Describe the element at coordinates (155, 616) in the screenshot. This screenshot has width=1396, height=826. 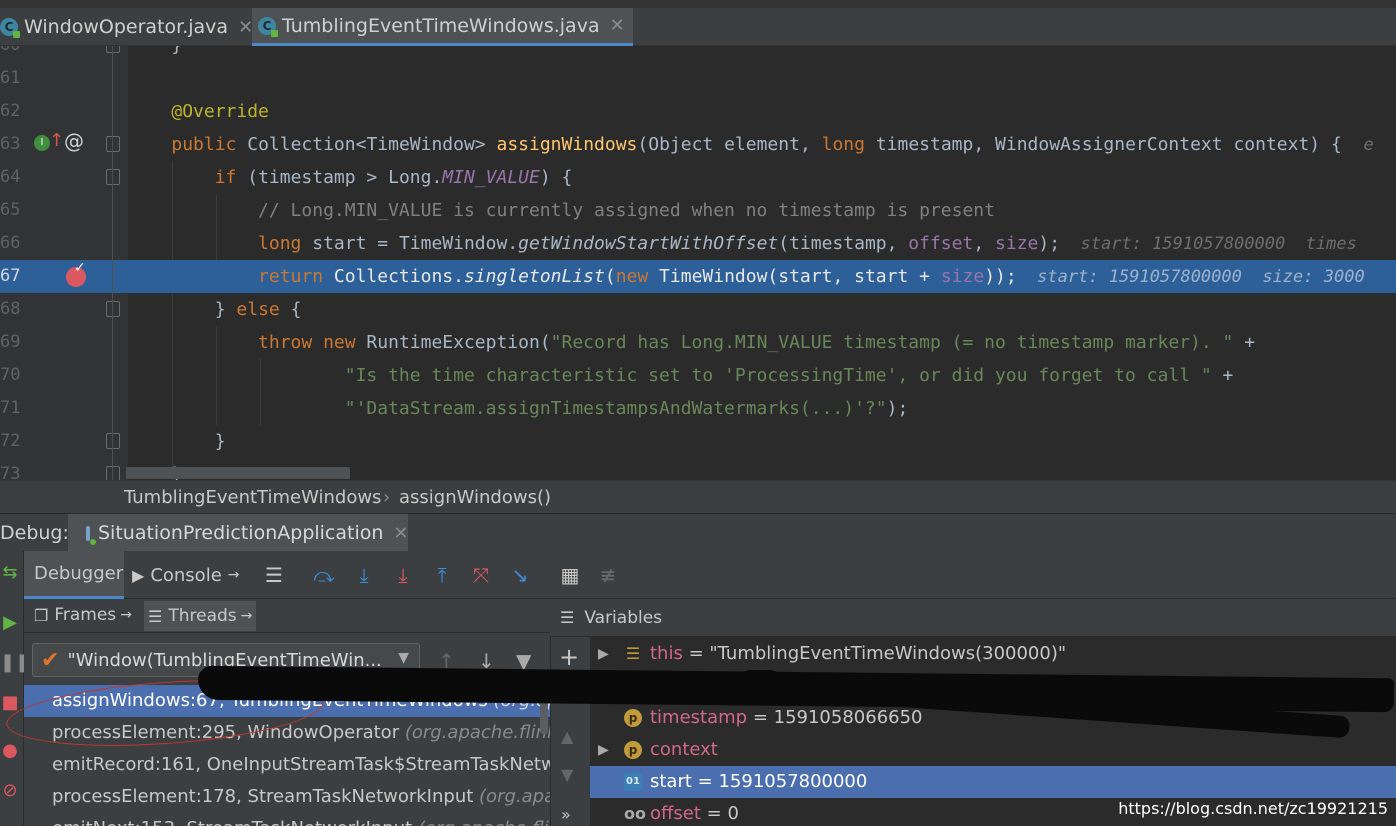
I see `threads-icon: ☰` at that location.